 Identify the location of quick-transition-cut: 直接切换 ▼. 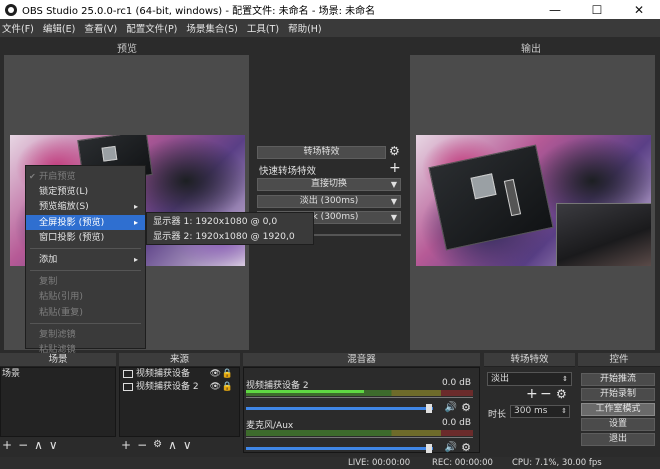
(329, 184).